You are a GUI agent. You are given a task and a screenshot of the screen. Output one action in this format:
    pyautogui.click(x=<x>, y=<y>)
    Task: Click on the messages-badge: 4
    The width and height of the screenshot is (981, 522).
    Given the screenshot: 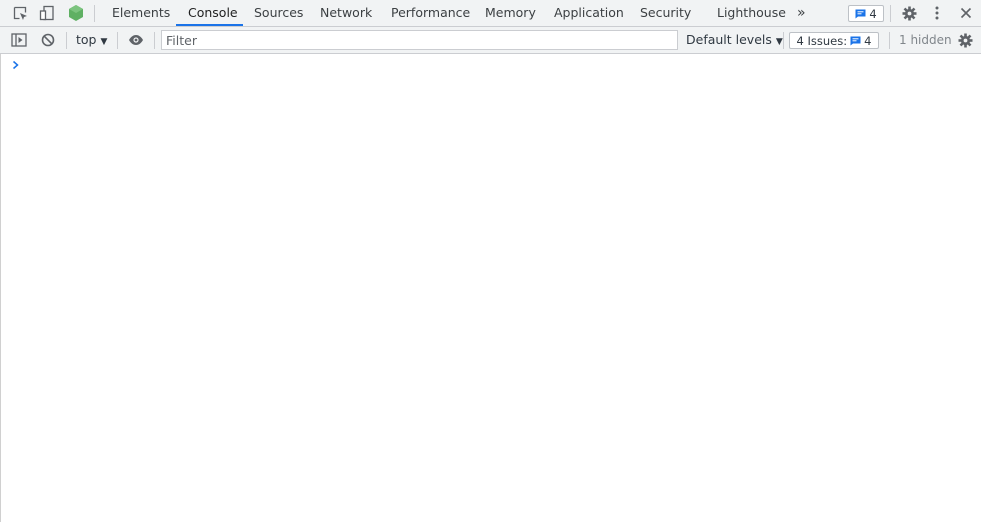 What is the action you would take?
    pyautogui.click(x=866, y=13)
    